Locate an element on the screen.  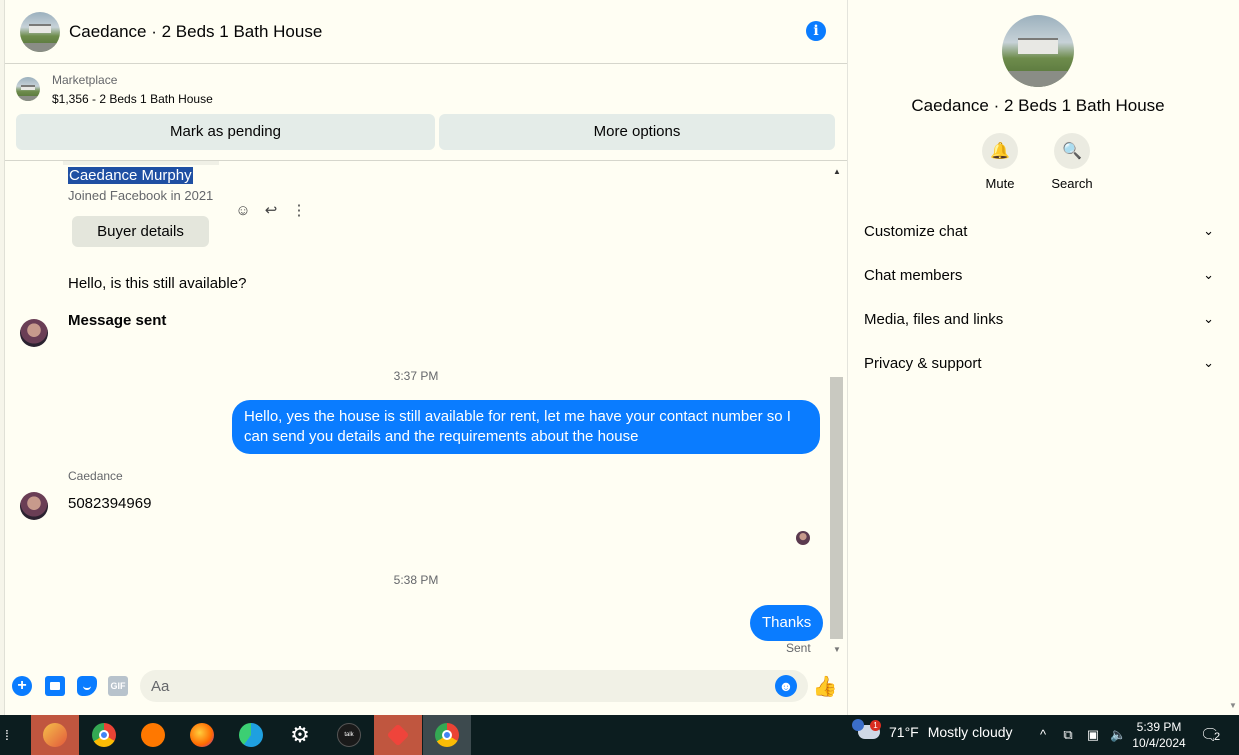
mute-button: 🔔 Mute is located at coordinates (1000, 162).